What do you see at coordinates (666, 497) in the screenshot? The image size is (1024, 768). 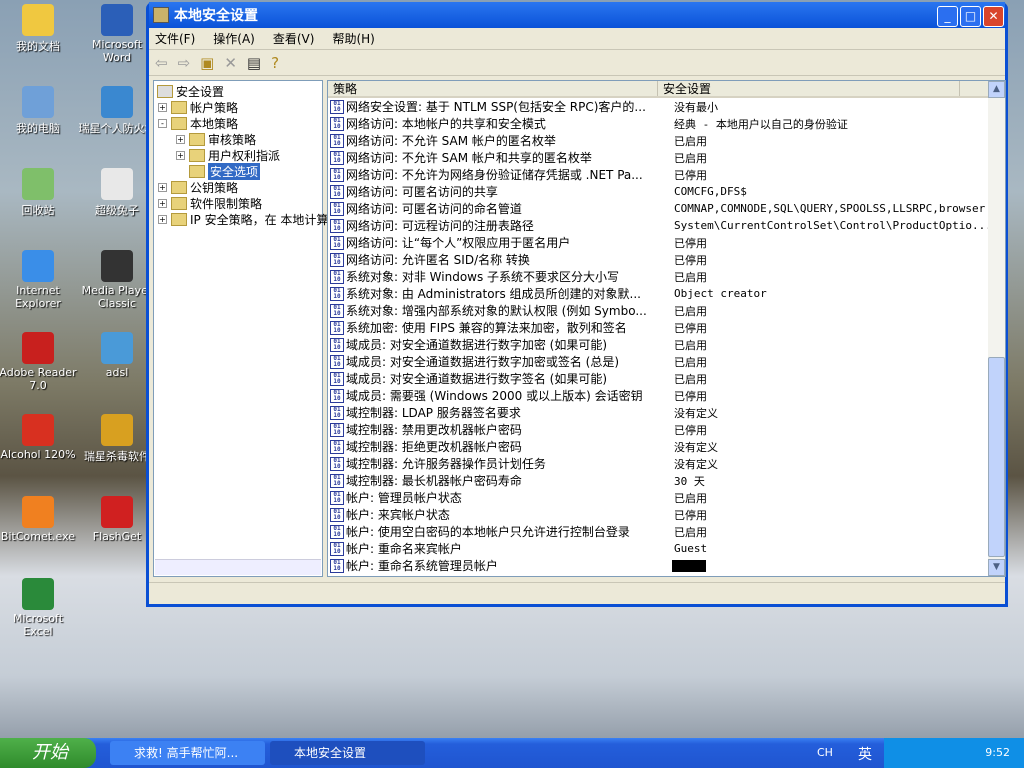 I see `policy-row: 01 10 帐户: 管理员帐户状态 已启用` at bounding box center [666, 497].